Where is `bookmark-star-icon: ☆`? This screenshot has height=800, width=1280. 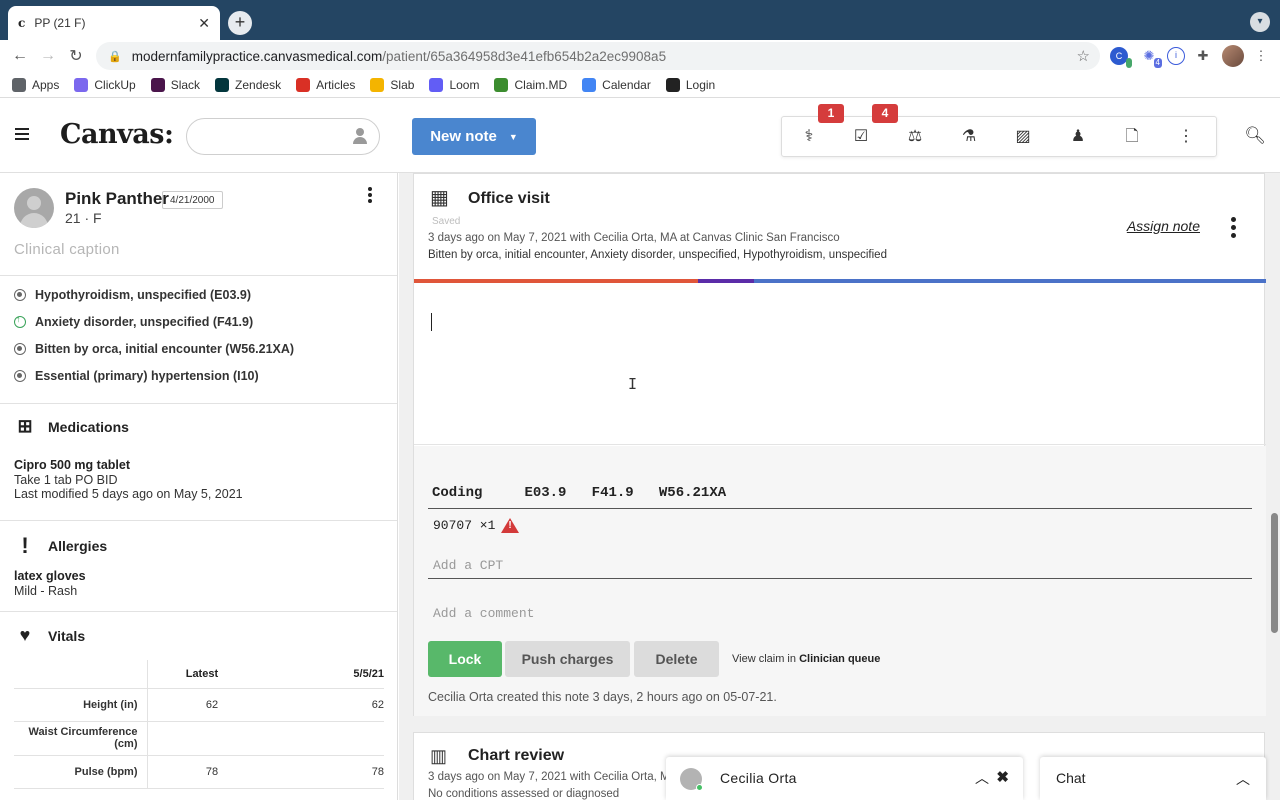 bookmark-star-icon: ☆ is located at coordinates (1083, 56).